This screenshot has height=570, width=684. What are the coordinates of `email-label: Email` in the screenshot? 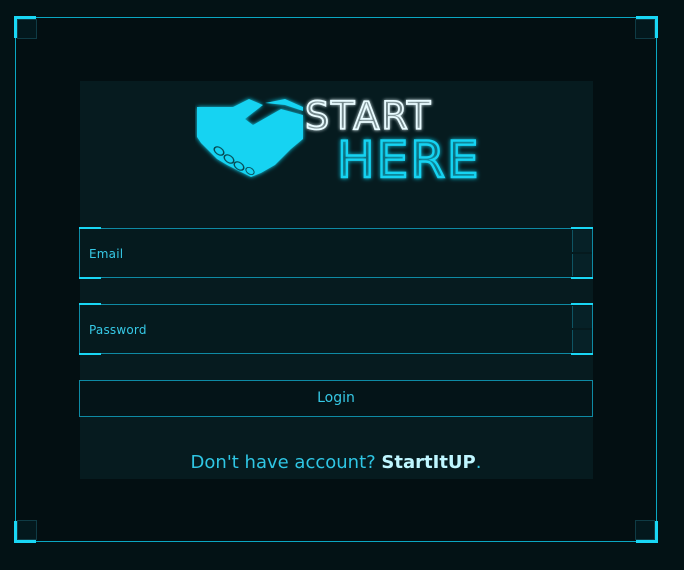 It's located at (106, 254).